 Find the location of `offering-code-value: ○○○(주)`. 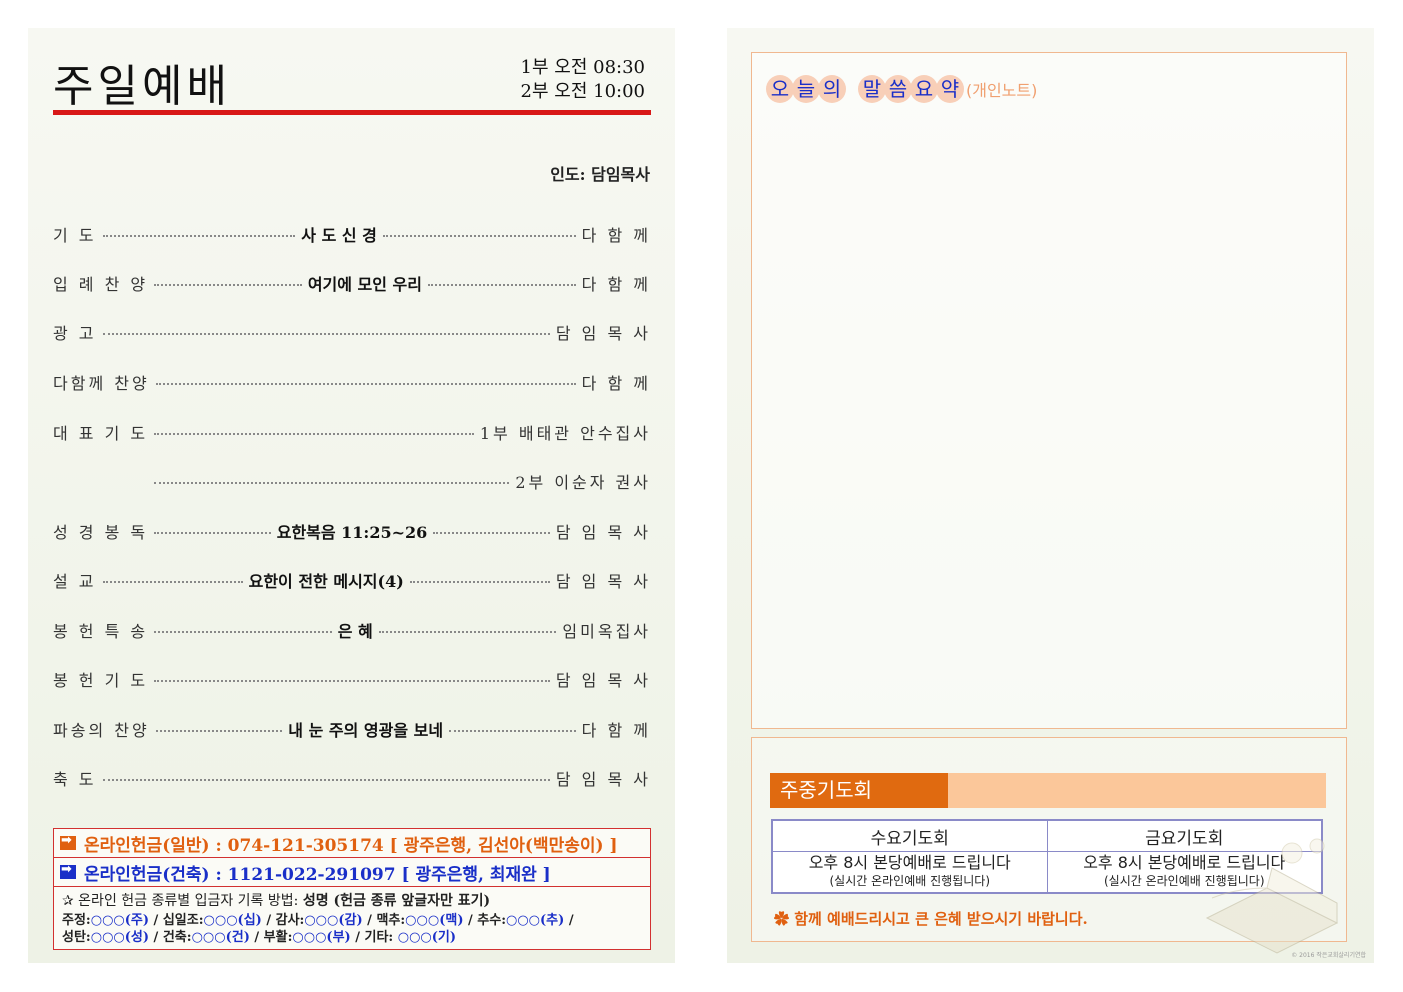

offering-code-value: ○○○(주) is located at coordinates (120, 920).